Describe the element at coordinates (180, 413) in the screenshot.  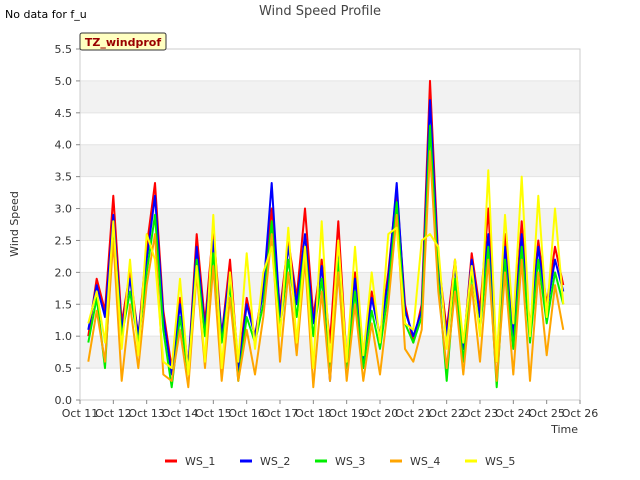
I see `x-tick-label: Oct 14` at that location.